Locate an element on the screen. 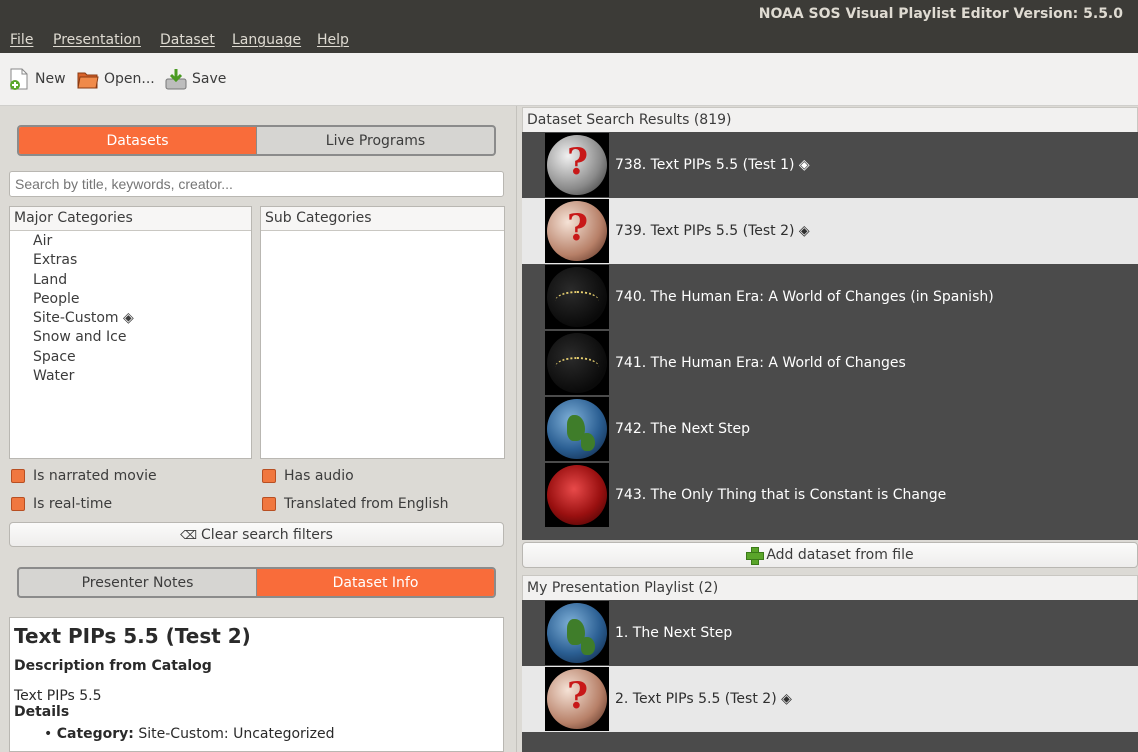 The image size is (1138, 752). save-button: Save is located at coordinates (195, 79).